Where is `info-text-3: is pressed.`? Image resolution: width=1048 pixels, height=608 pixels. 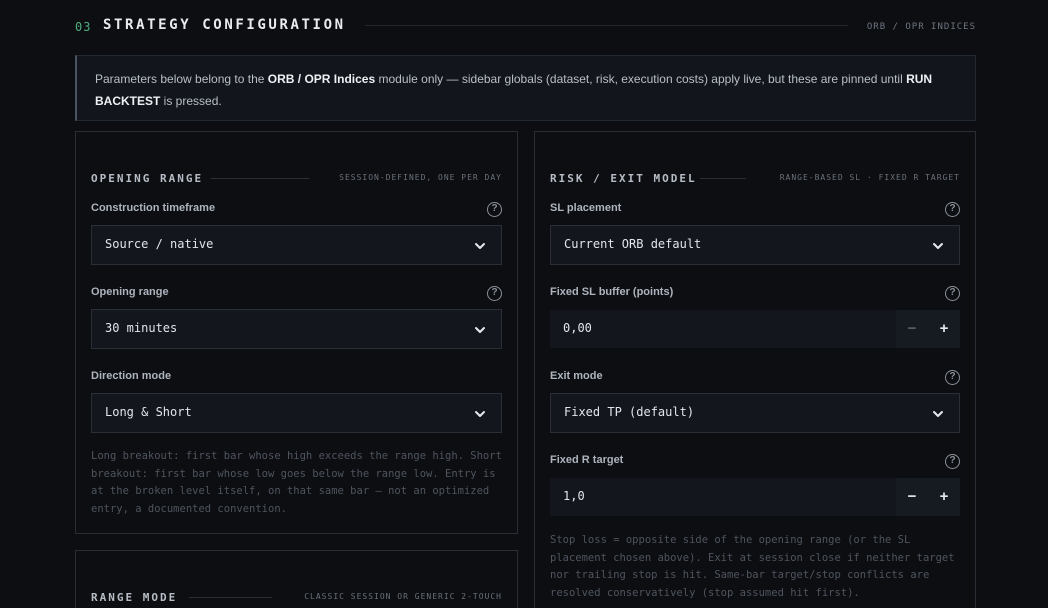 info-text-3: is pressed. is located at coordinates (191, 101).